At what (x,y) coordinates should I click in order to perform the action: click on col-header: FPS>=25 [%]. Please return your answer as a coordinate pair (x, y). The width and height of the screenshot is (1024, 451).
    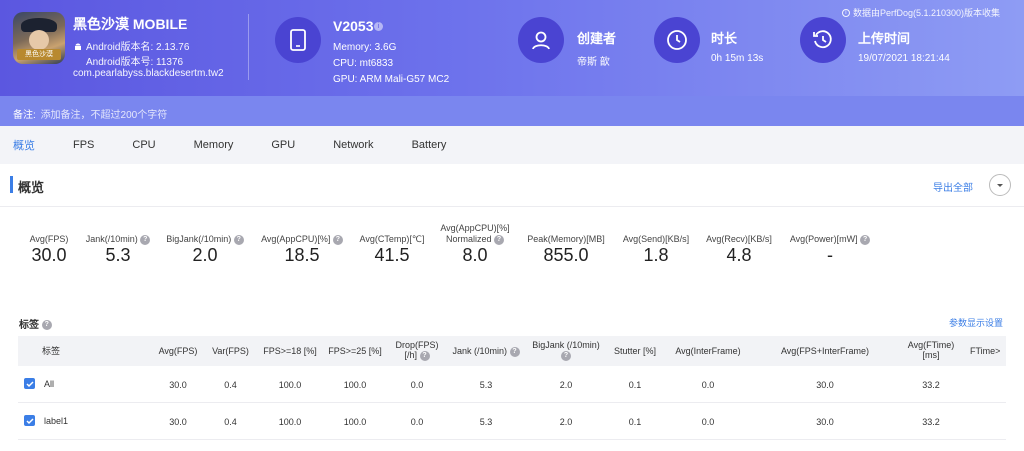
    Looking at the image, I should click on (355, 351).